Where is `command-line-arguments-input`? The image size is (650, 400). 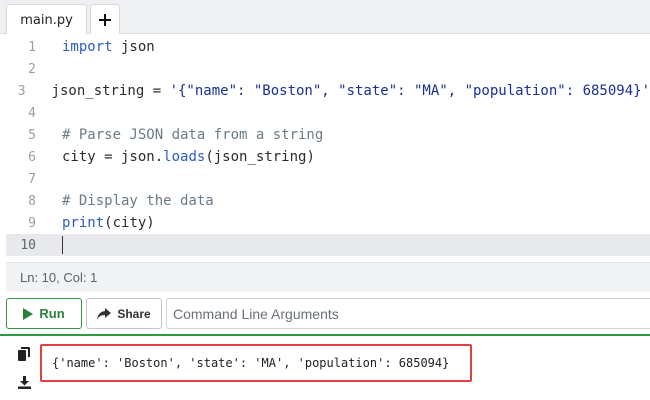 command-line-arguments-input is located at coordinates (408, 313).